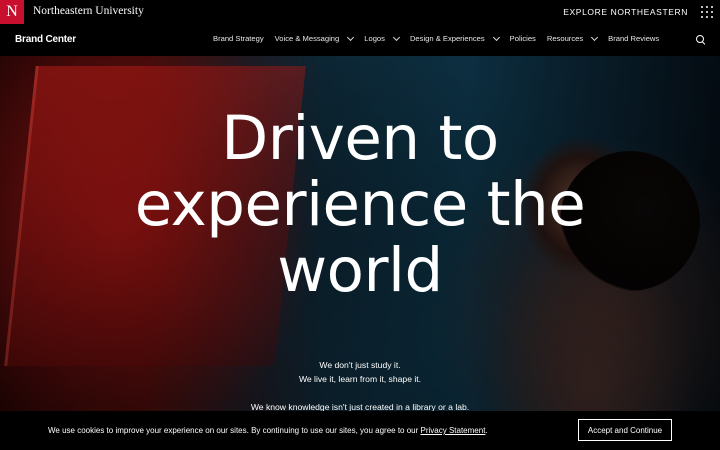  What do you see at coordinates (45, 39) in the screenshot?
I see `brand-center-home-link: Brand Center` at bounding box center [45, 39].